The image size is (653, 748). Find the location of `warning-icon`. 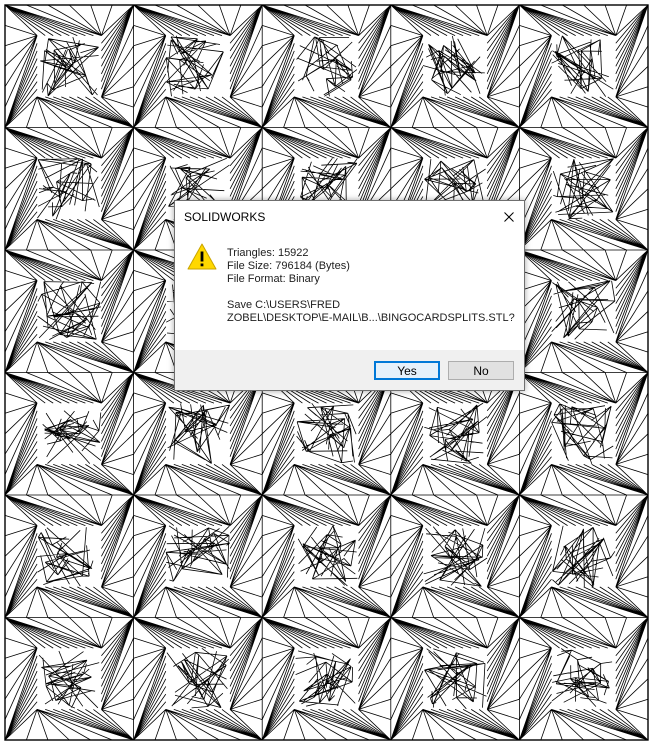

warning-icon is located at coordinates (202, 256).